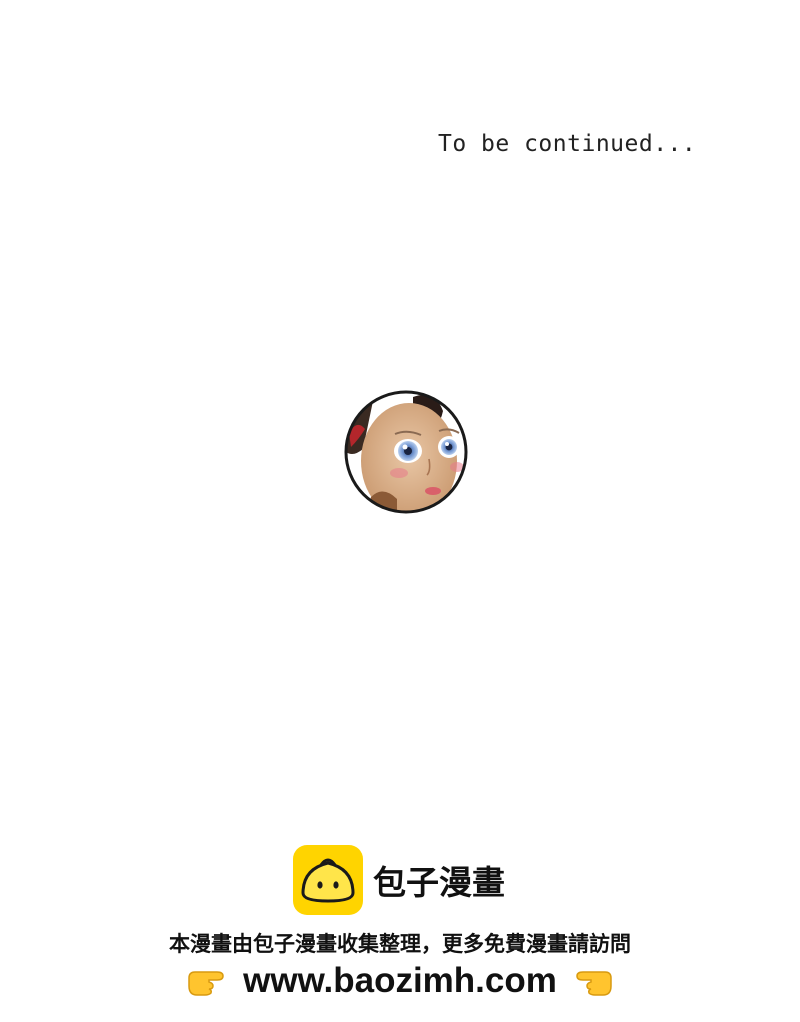  What do you see at coordinates (406, 452) in the screenshot?
I see `author-avatar` at bounding box center [406, 452].